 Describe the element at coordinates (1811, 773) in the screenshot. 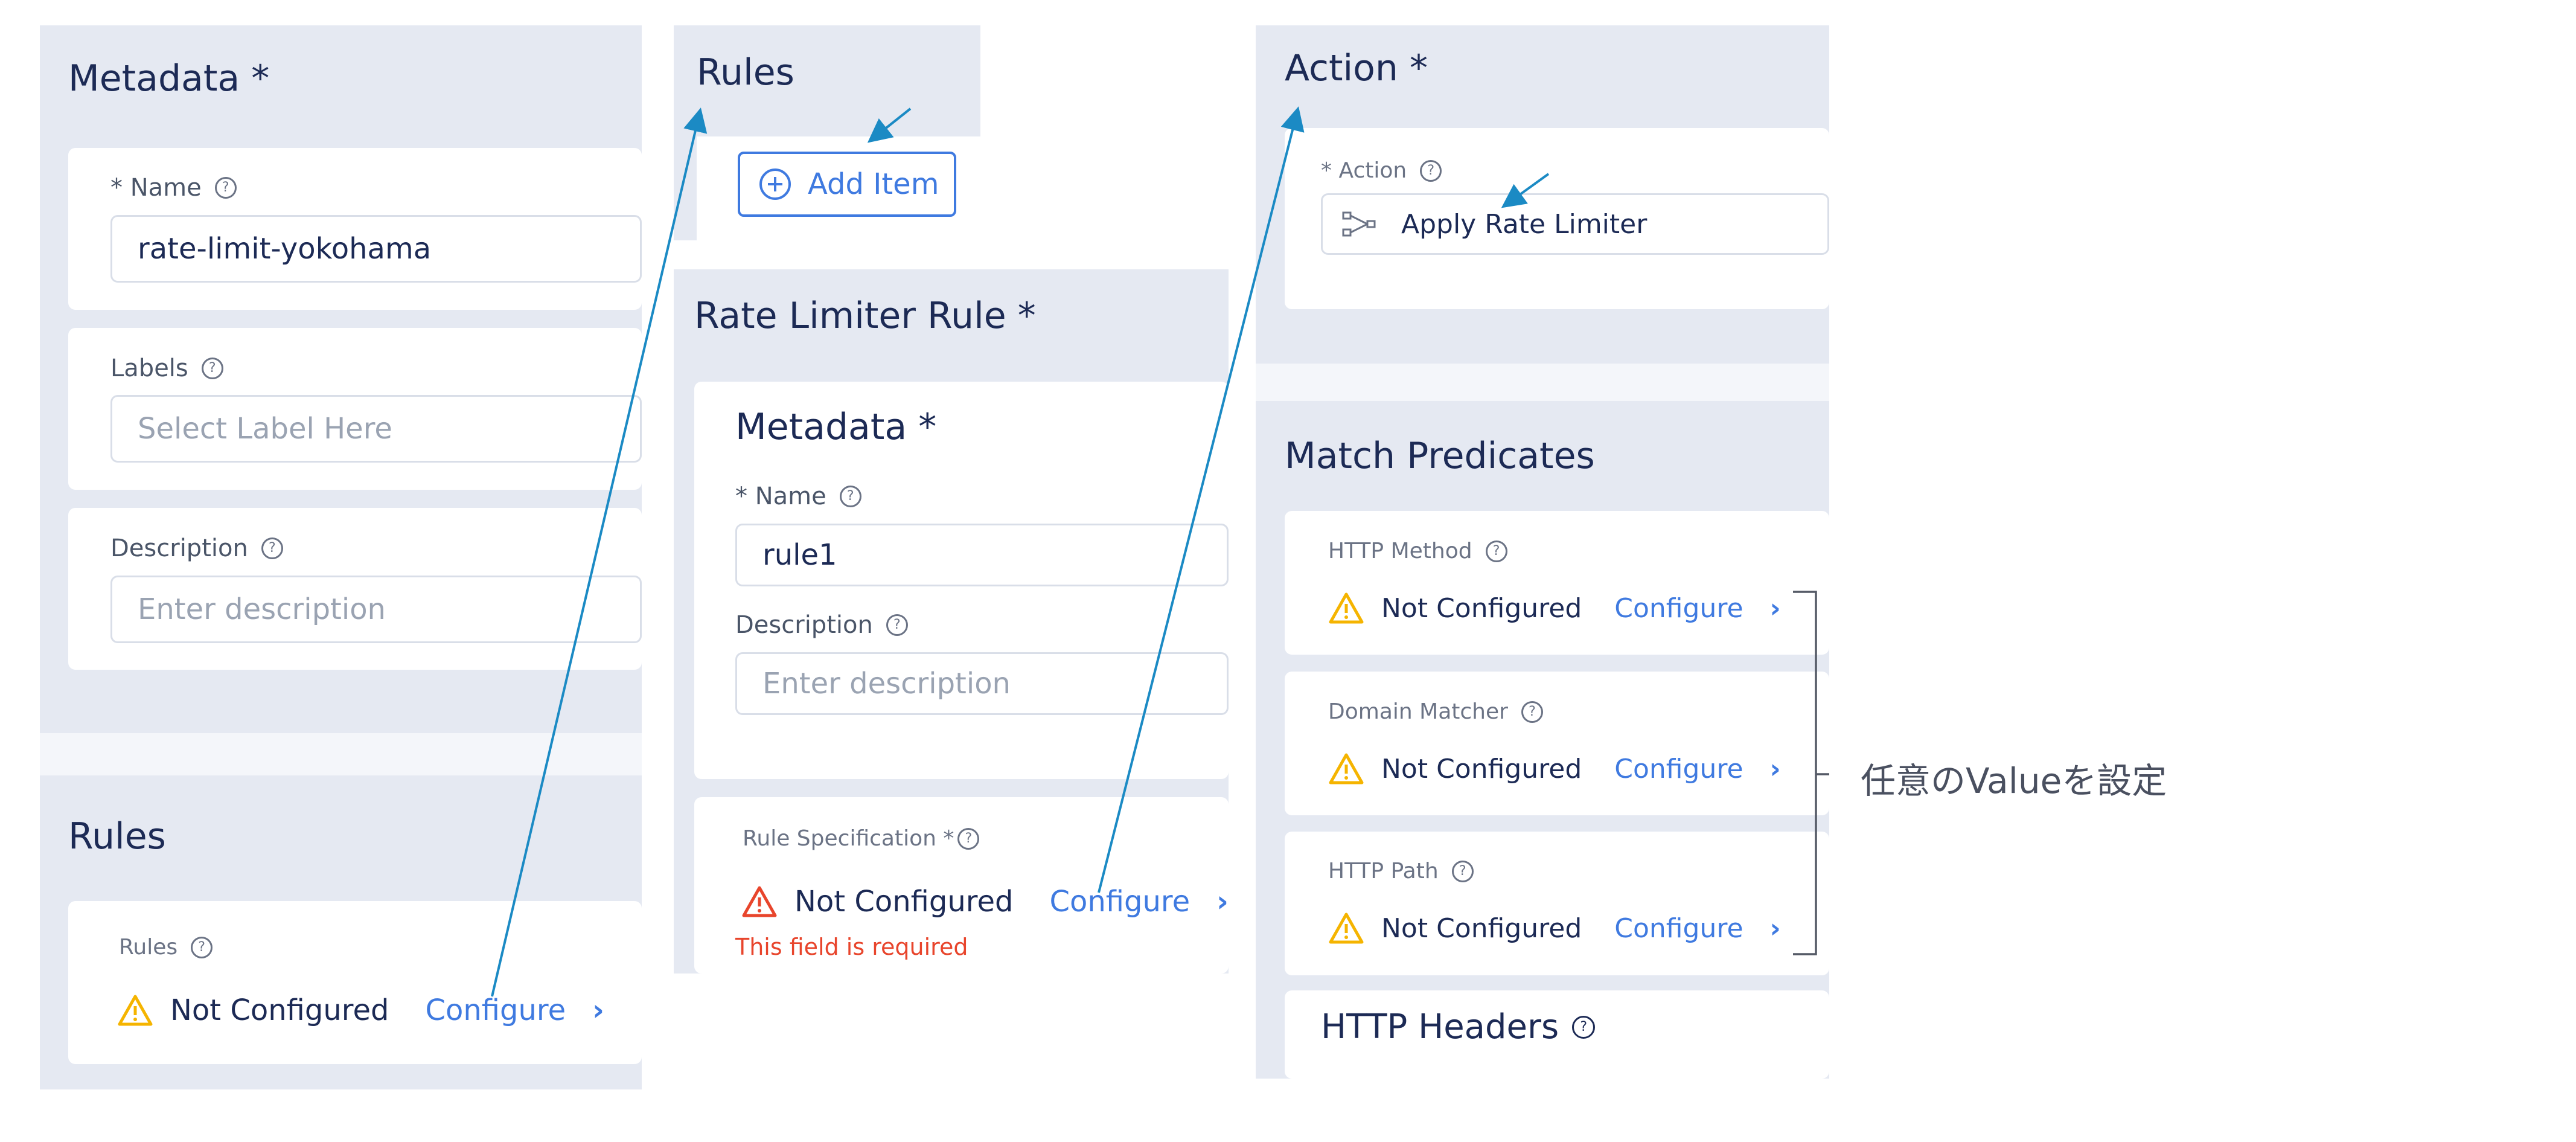

I see `bracket` at that location.